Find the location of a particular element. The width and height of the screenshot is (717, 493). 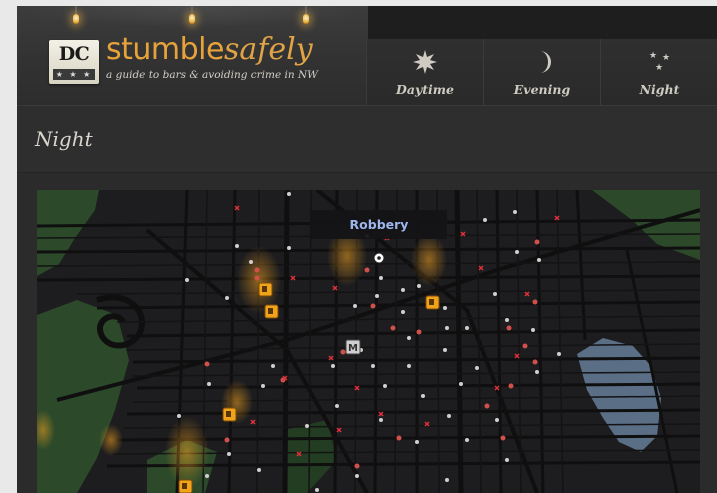

stars-icon: ★ ★ ★ is located at coordinates (659, 62).